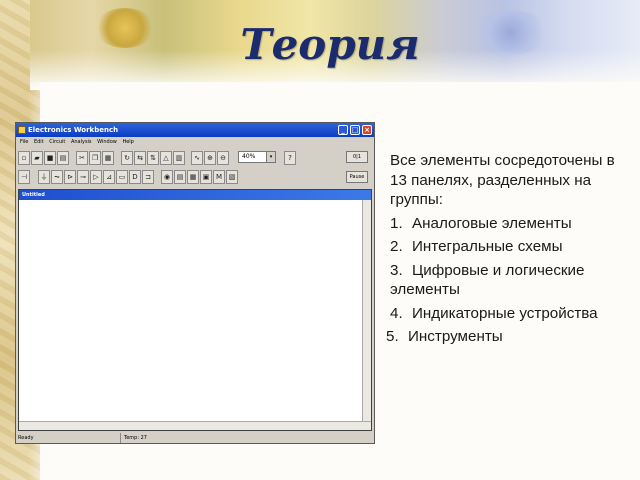 Image resolution: width=640 pixels, height=480 pixels. Describe the element at coordinates (206, 177) in the screenshot. I see `instruments-bin-icon: ▣` at that location.